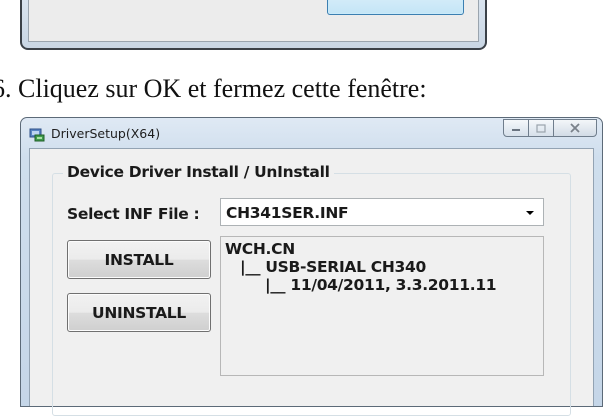 This screenshot has width=614, height=416. I want to click on maximize-button, so click(541, 128).